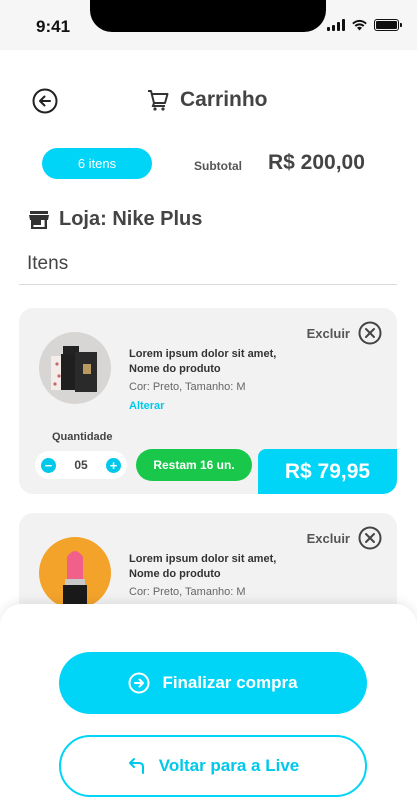 The image size is (417, 806). What do you see at coordinates (336, 25) in the screenshot?
I see `signal-icon` at bounding box center [336, 25].